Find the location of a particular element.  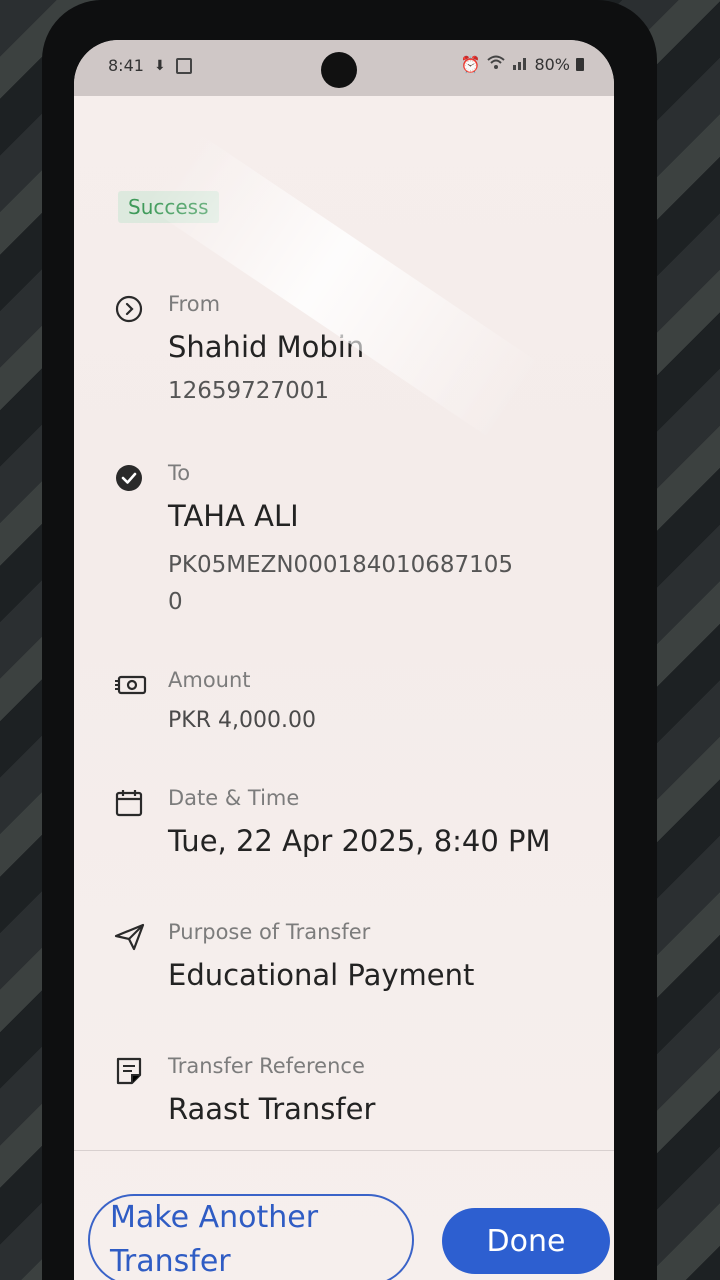

datetime-section: Date & Time Tue, 22 Apr 2025, 8:40 PM is located at coordinates (344, 826).